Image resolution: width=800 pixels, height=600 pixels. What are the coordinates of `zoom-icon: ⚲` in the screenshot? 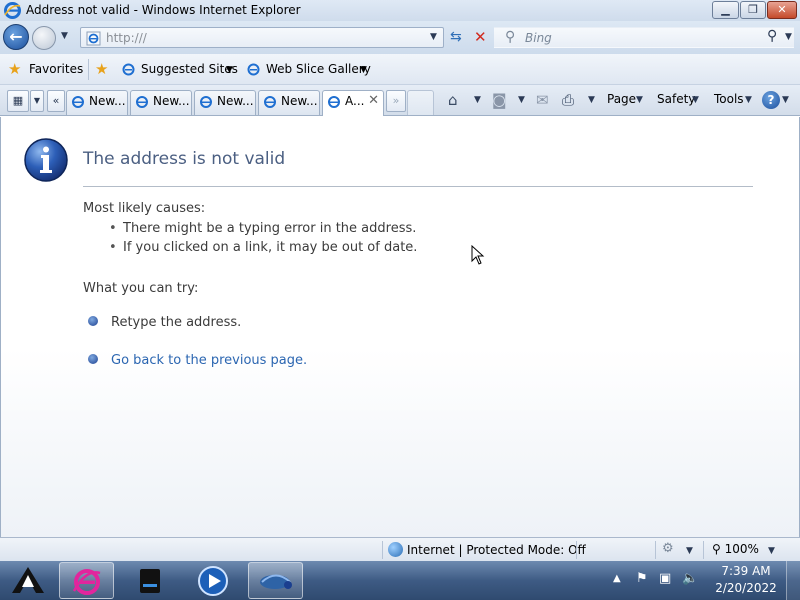 It's located at (718, 549).